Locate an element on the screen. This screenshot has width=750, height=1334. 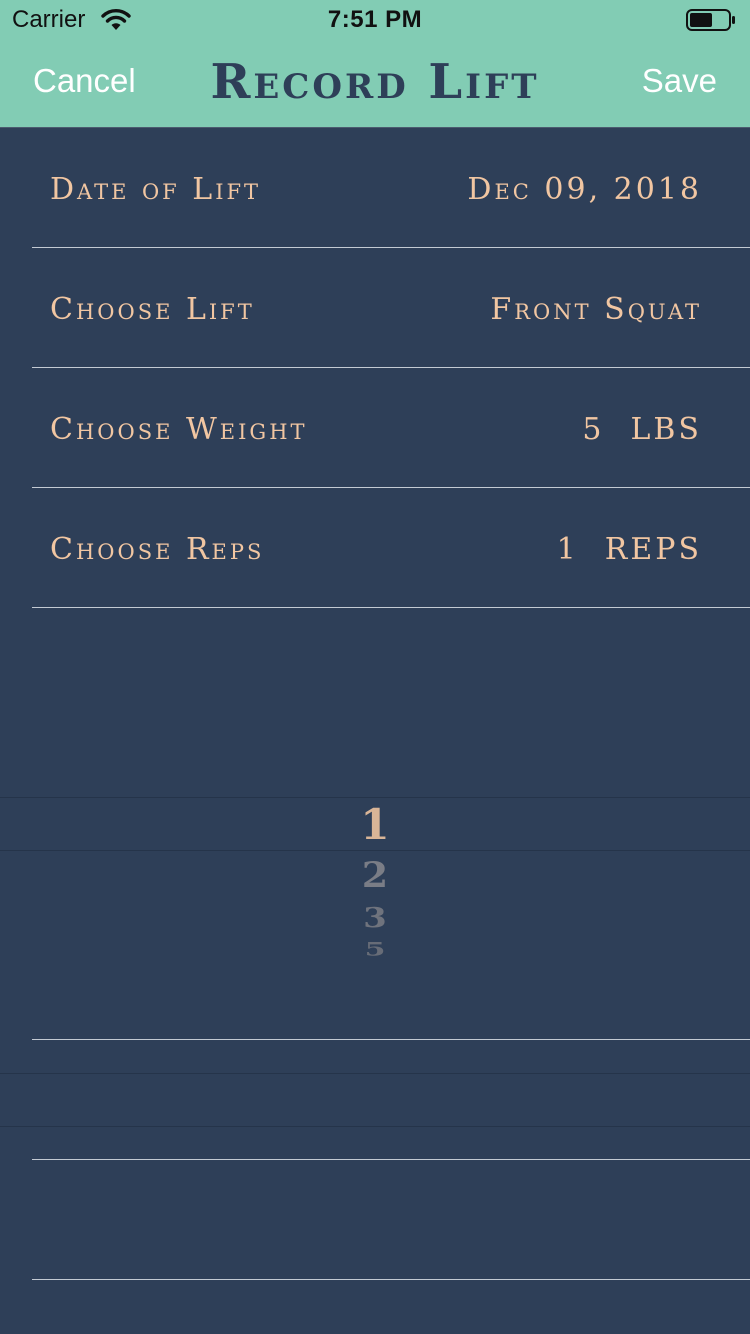
save-button: Save is located at coordinates (679, 81).